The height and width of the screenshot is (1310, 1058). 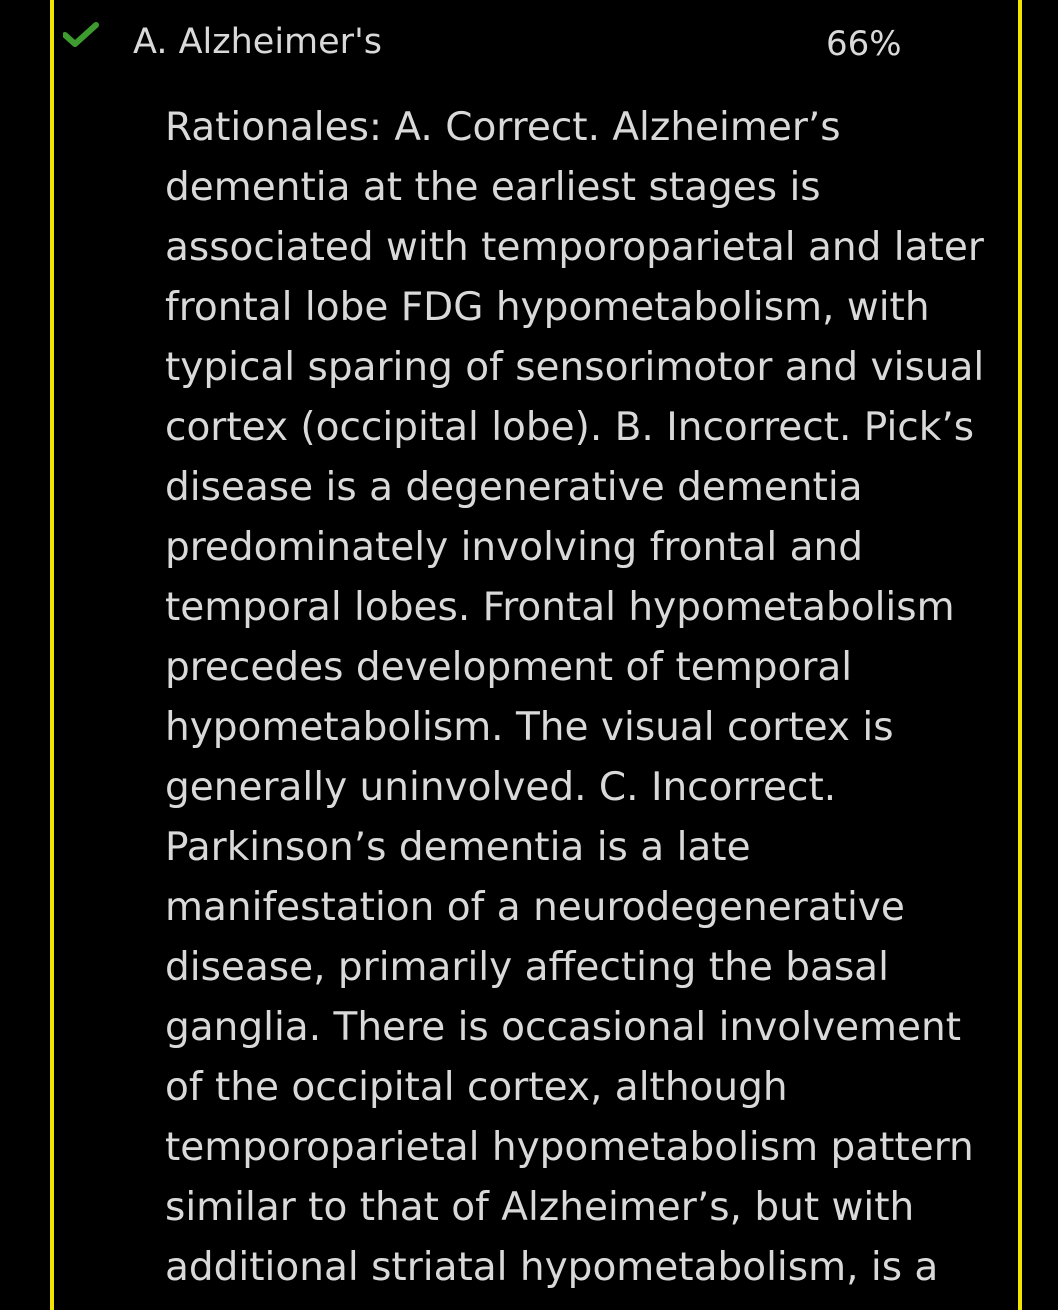 I want to click on rationale-line: of the occipital cortex, although, so click(x=476, y=1087).